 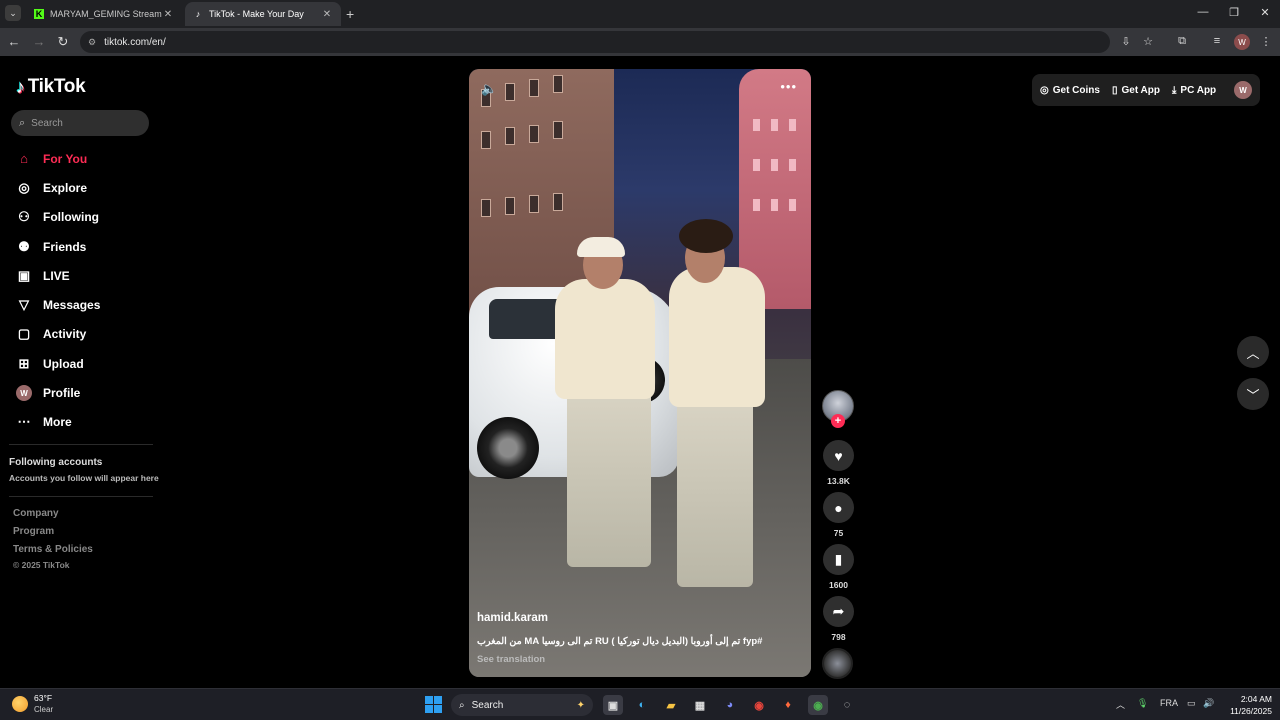 What do you see at coordinates (1140, 90) in the screenshot?
I see `get-app-label: Get App` at bounding box center [1140, 90].